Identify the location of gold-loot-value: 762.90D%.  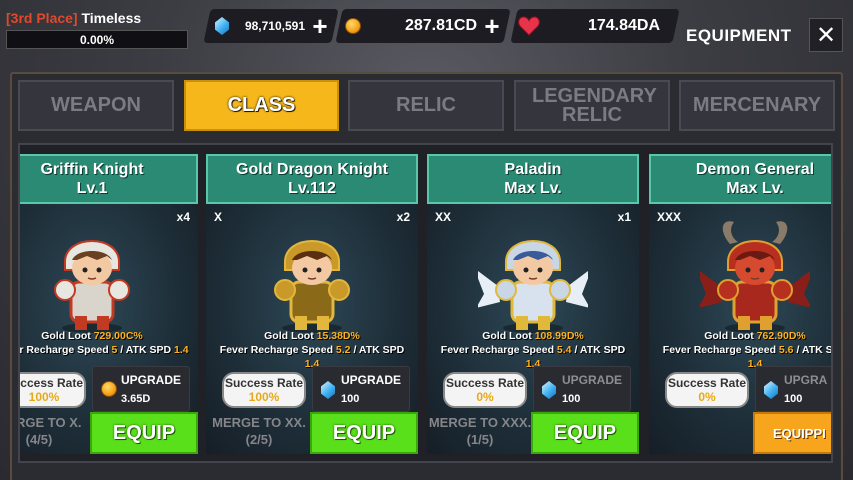
(781, 336).